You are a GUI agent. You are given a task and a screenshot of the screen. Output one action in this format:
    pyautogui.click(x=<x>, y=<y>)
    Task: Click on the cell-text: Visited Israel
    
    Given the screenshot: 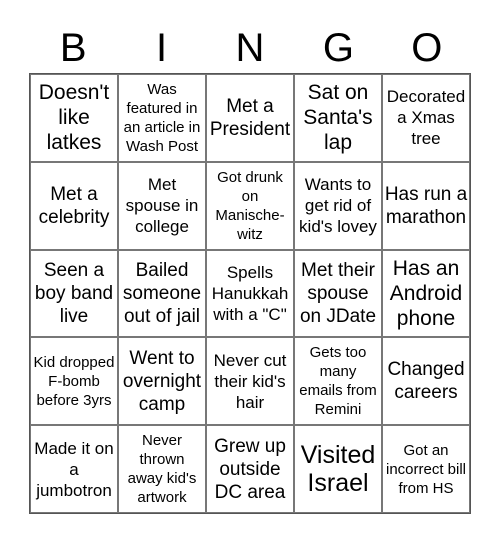 What is the action you would take?
    pyautogui.click(x=338, y=469)
    